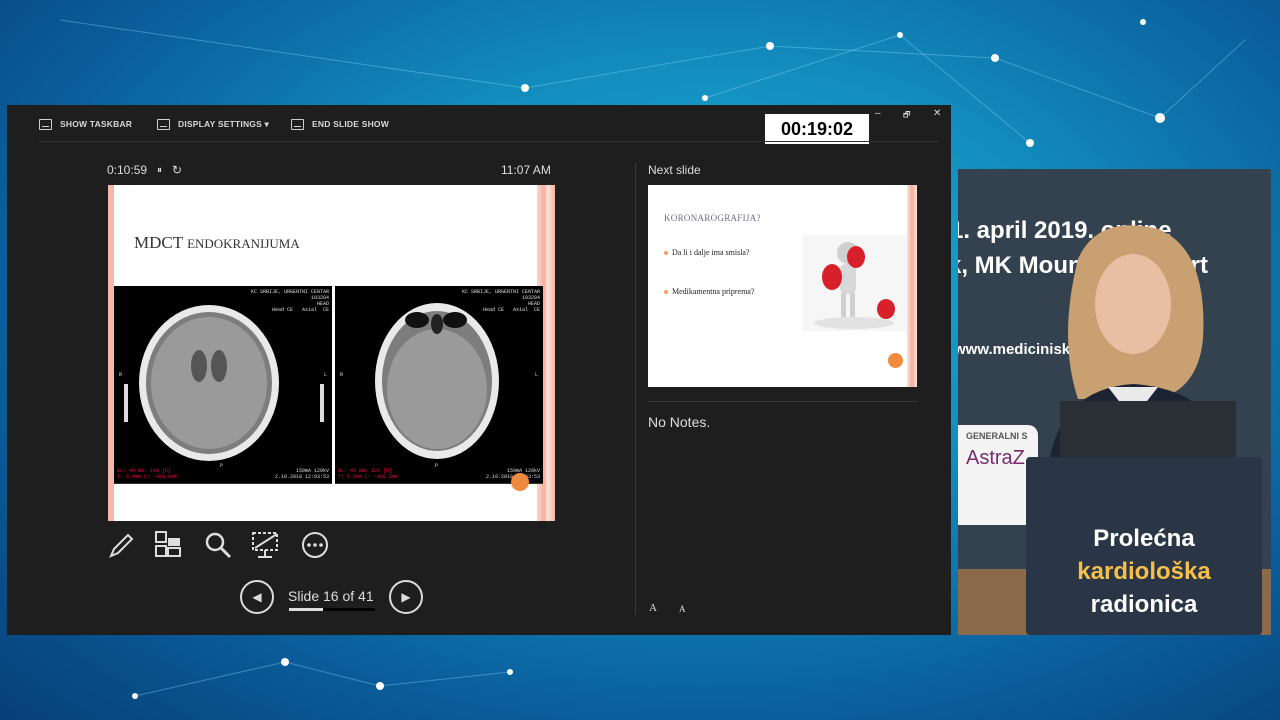 This screenshot has width=1280, height=720. I want to click on presentation-timer: 00:19:02, so click(817, 129).